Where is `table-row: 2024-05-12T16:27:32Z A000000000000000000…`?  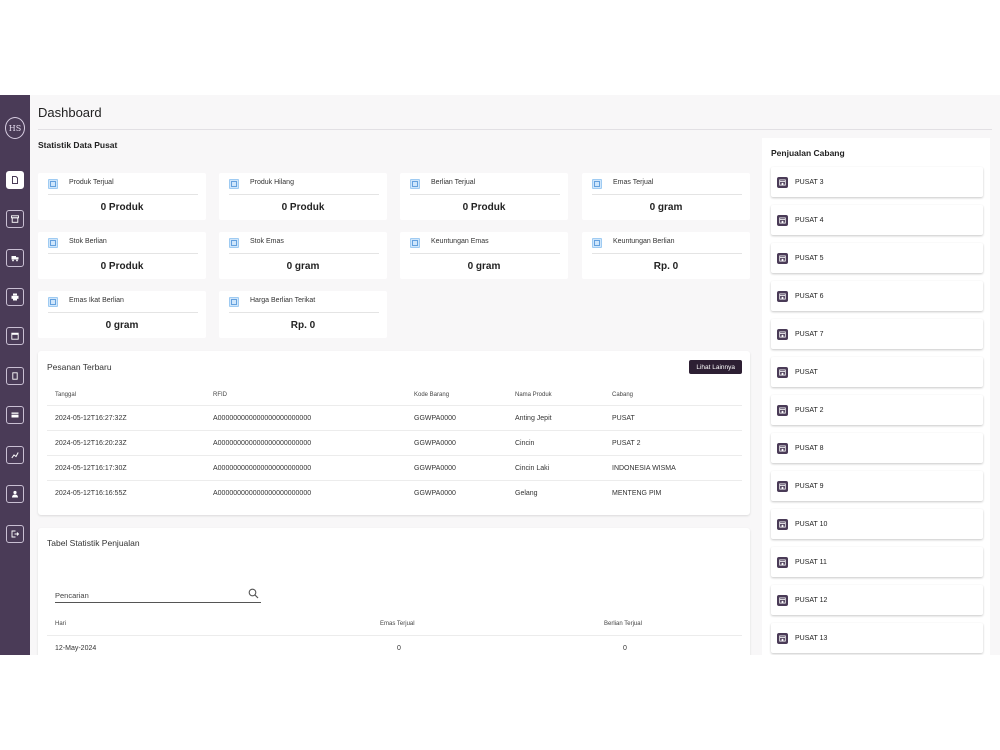
table-row: 2024-05-12T16:27:32Z A000000000000000000… is located at coordinates (394, 418).